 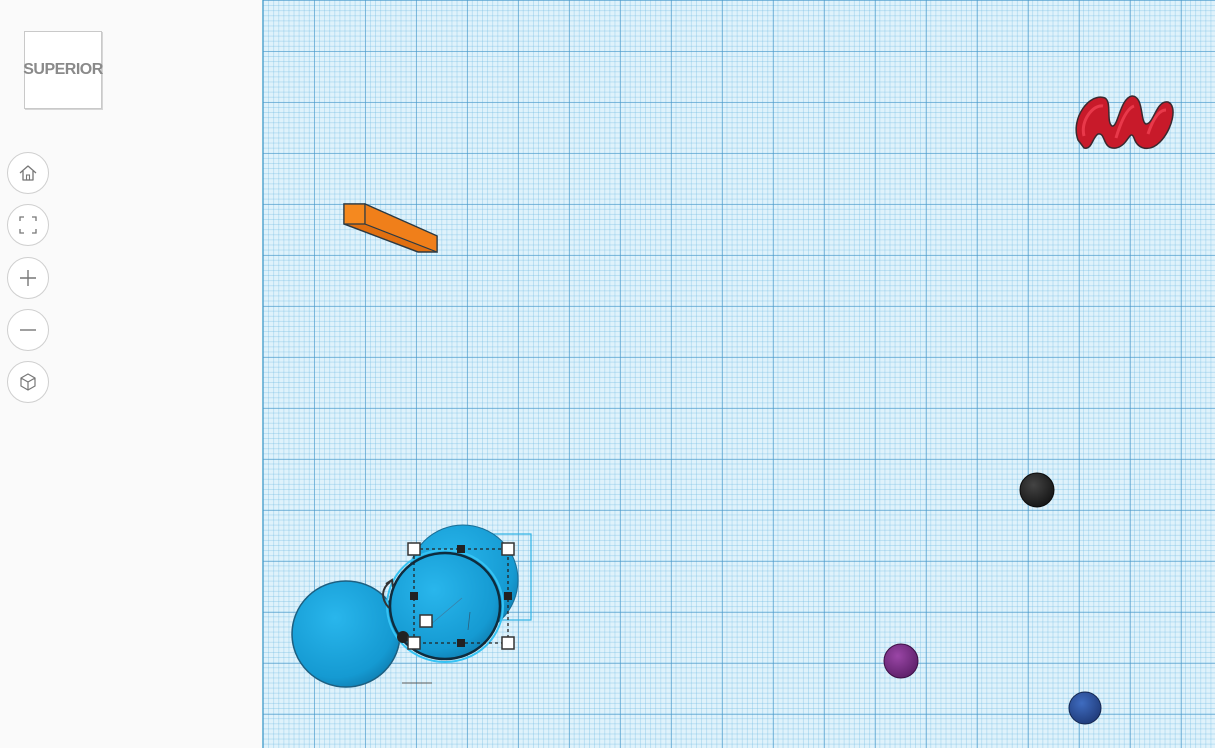 What do you see at coordinates (390, 228) in the screenshot?
I see `orange-box` at bounding box center [390, 228].